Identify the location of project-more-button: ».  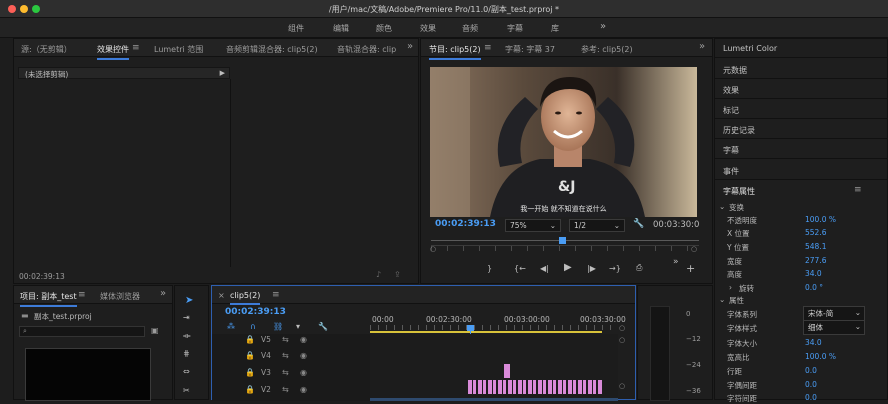
(163, 293).